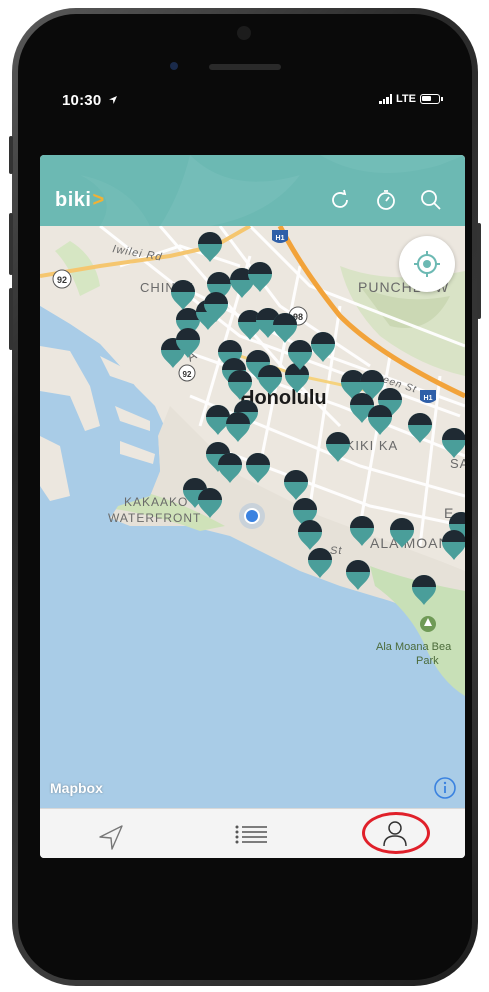 The image size is (489, 992). I want to click on user-location-dot-icon, so click(252, 516).